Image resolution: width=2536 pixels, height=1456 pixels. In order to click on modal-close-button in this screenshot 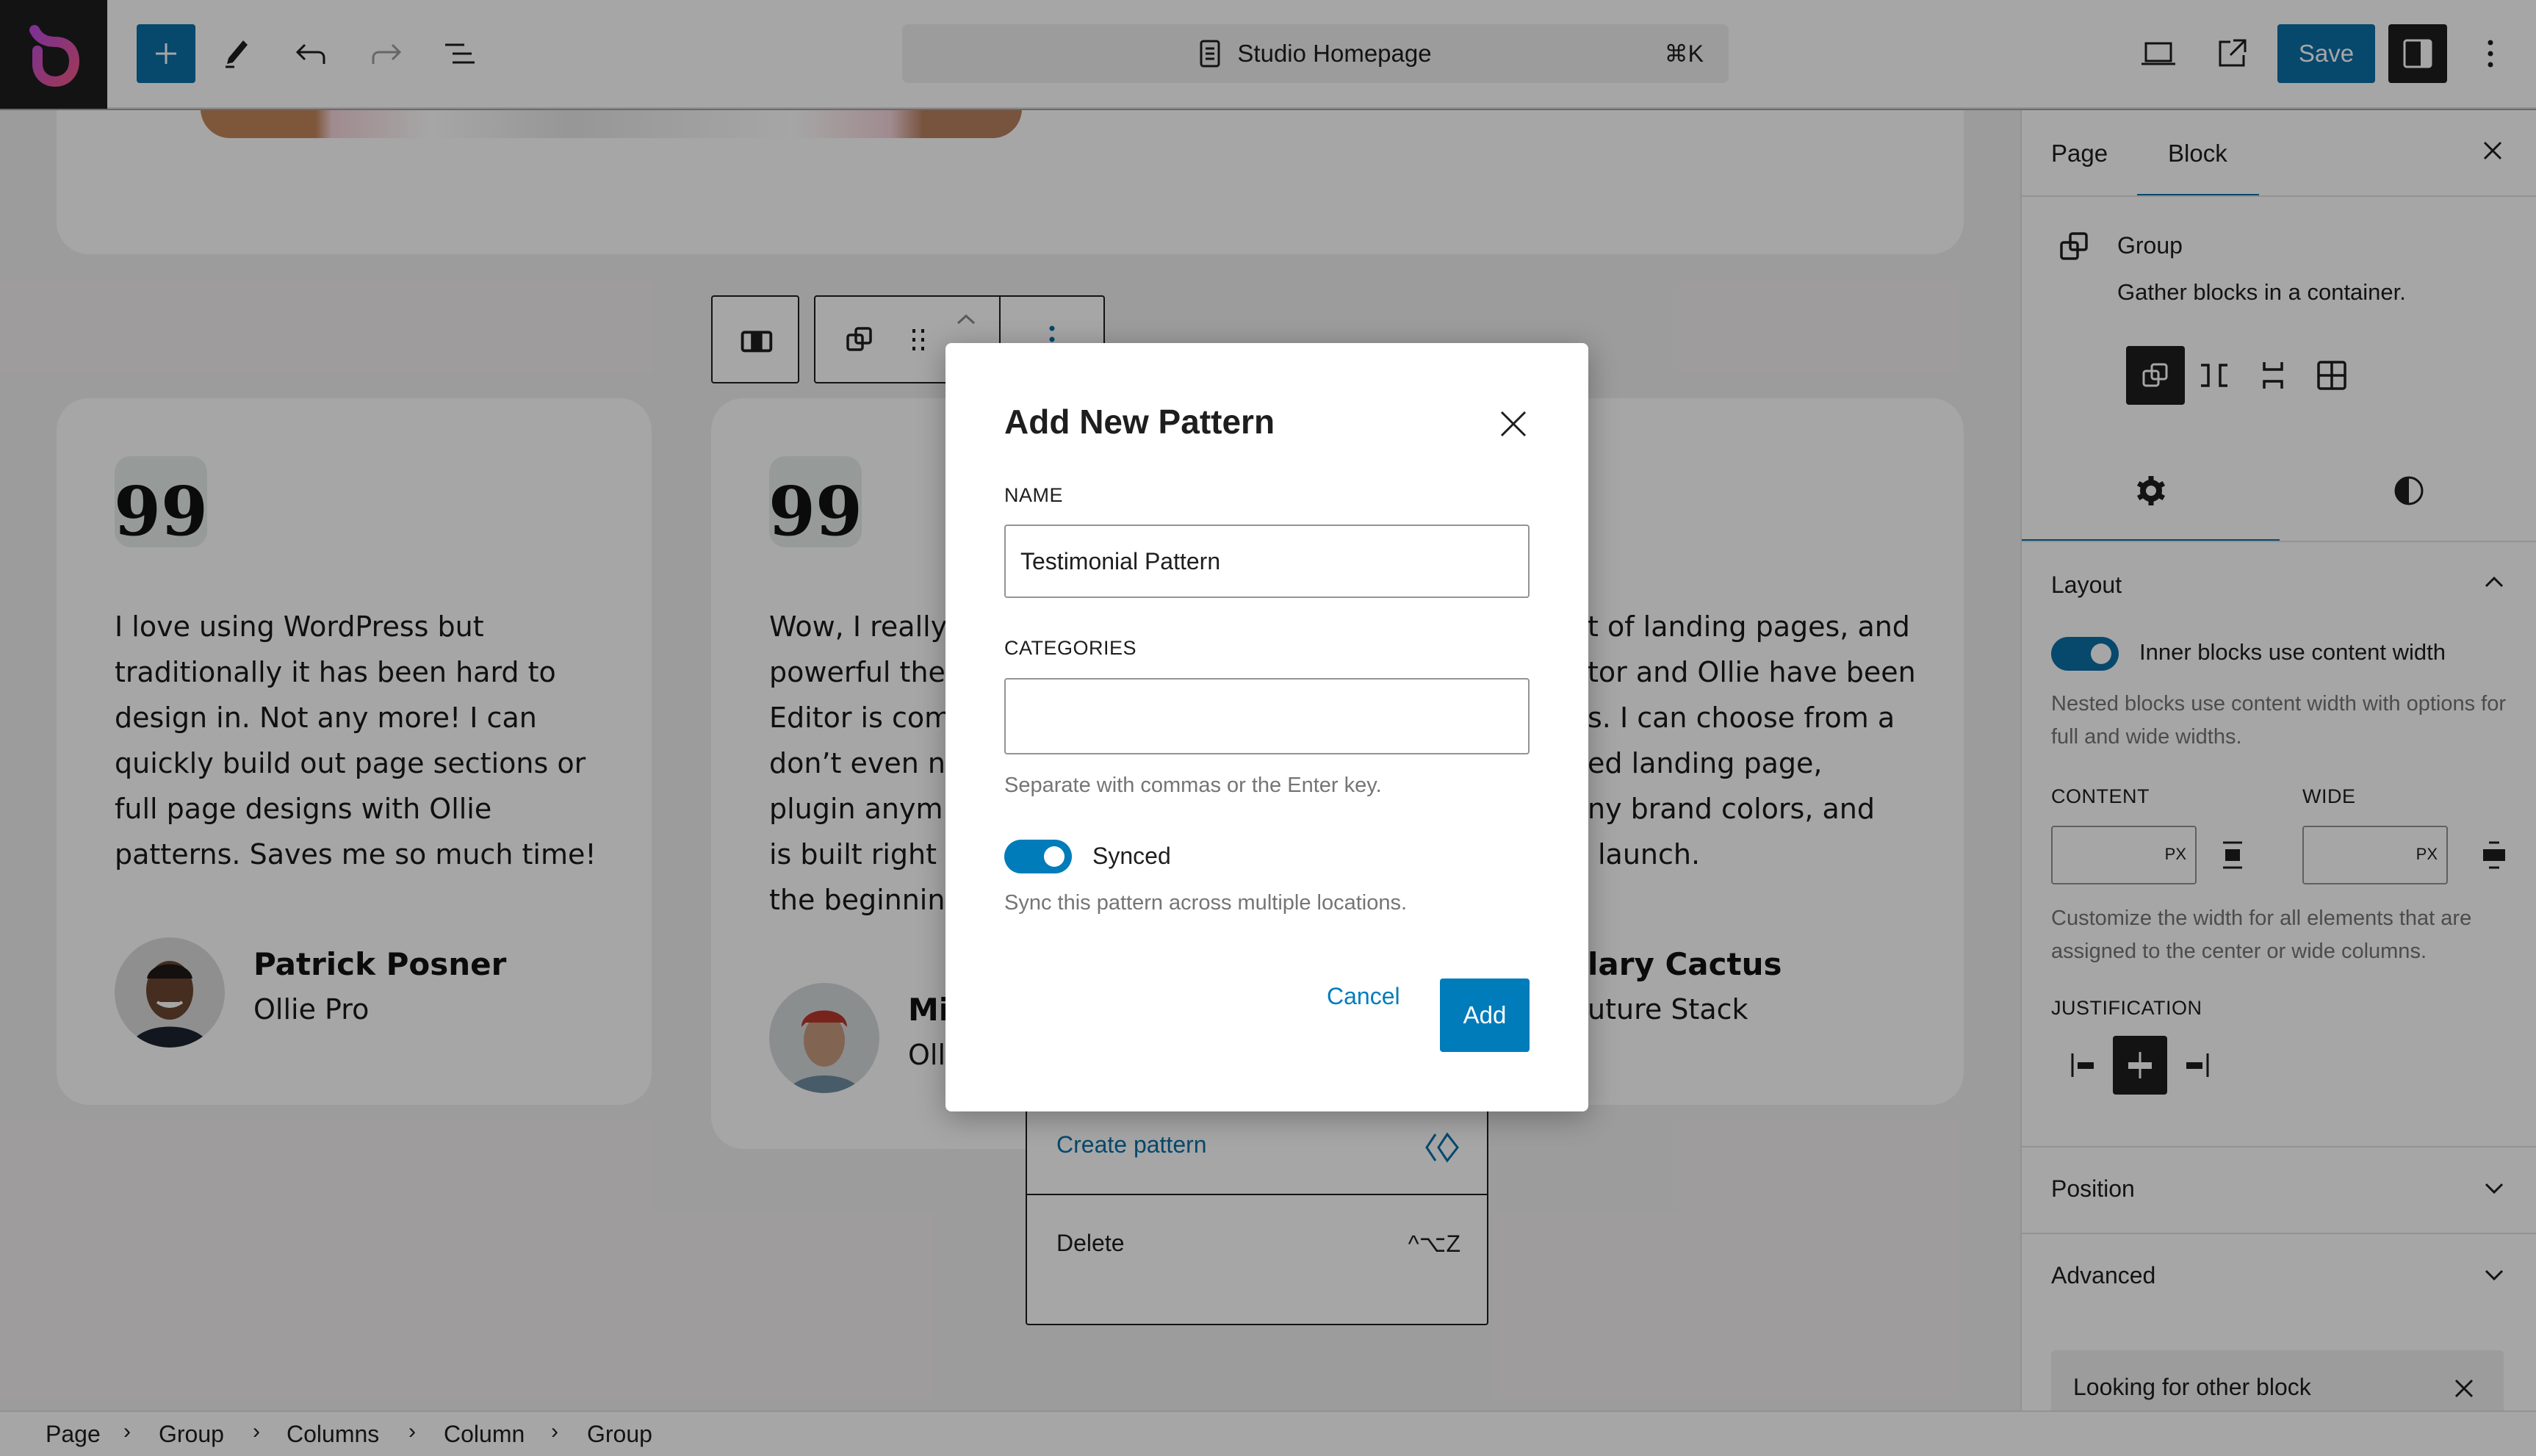, I will do `click(1513, 424)`.